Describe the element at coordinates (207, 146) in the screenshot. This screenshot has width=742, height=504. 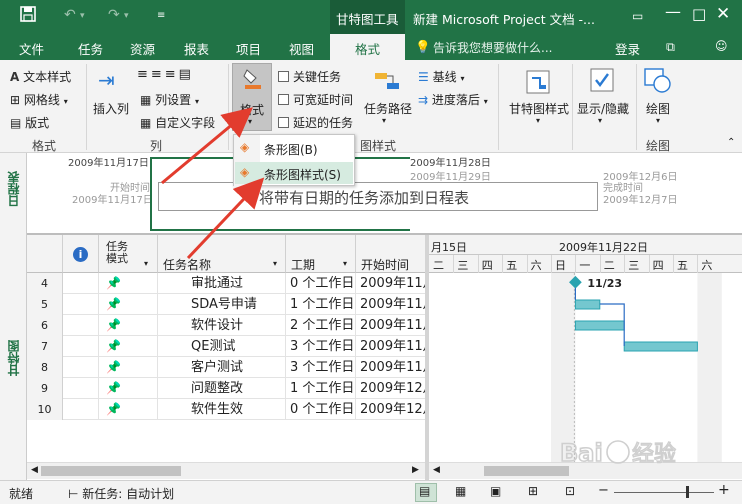
I see `arrow-to-format-button` at that location.